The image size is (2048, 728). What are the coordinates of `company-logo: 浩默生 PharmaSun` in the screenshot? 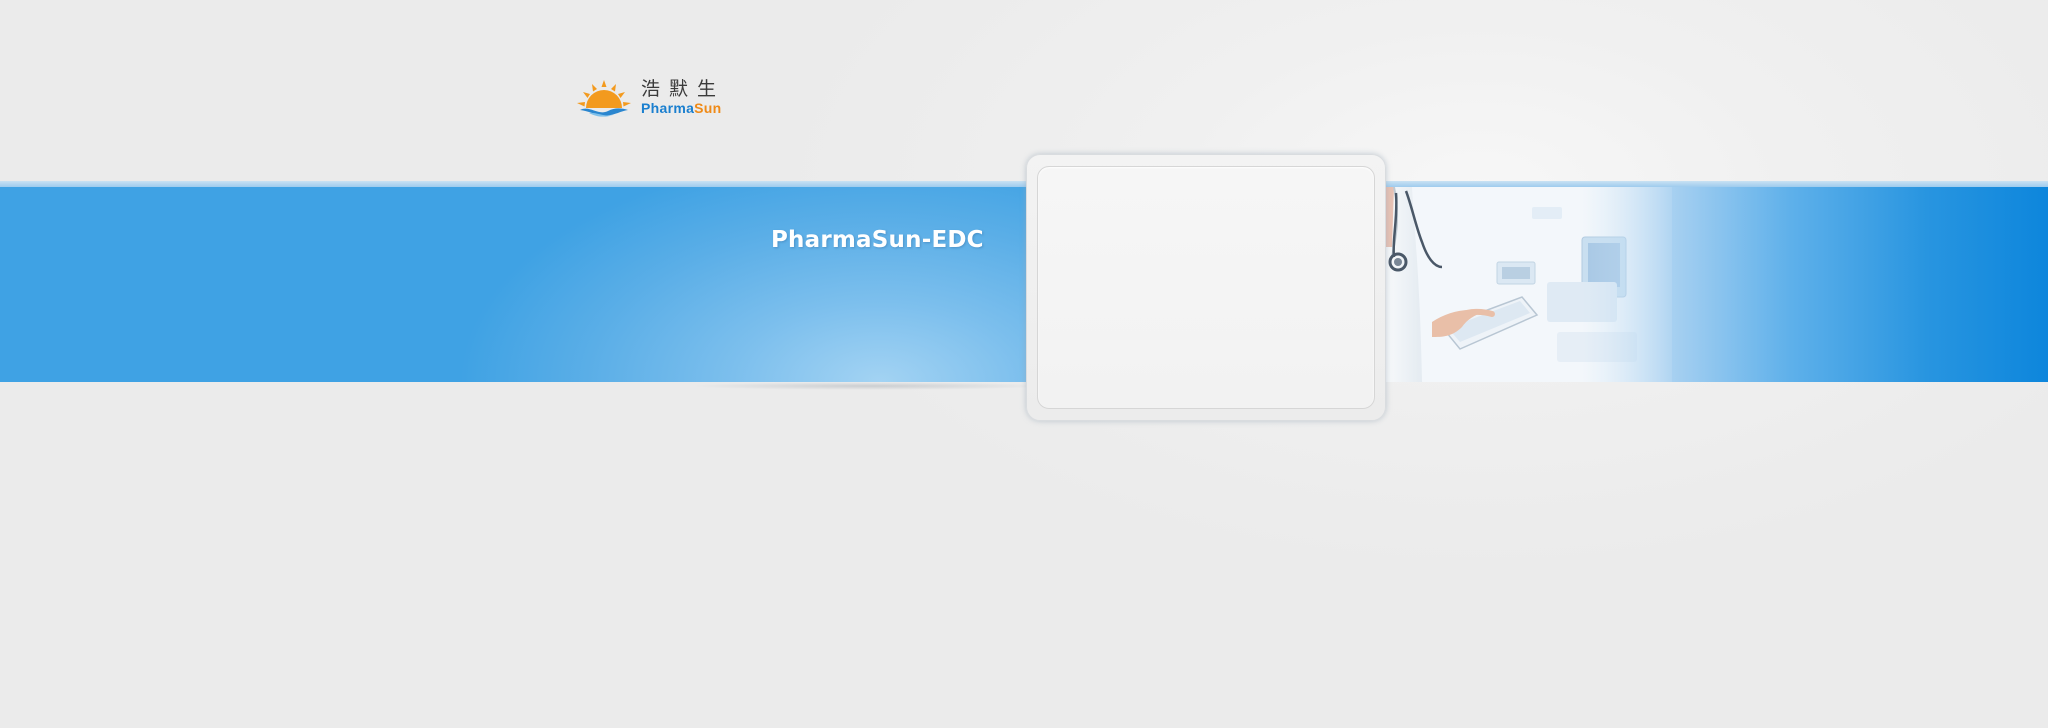 It's located at (655, 98).